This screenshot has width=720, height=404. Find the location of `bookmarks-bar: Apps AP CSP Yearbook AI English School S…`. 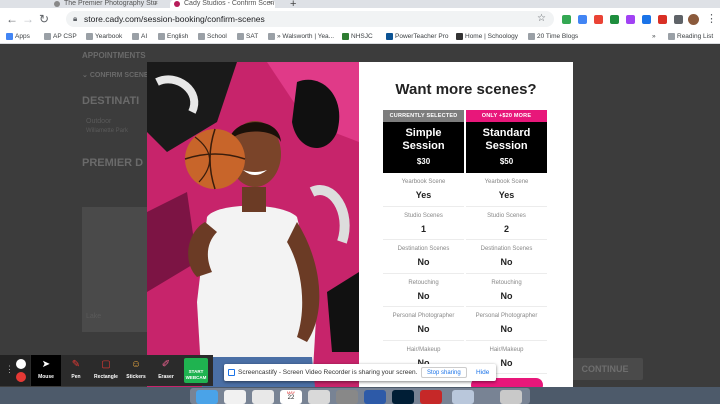

bookmarks-bar: Apps AP CSP Yearbook AI English School S… is located at coordinates (360, 37).